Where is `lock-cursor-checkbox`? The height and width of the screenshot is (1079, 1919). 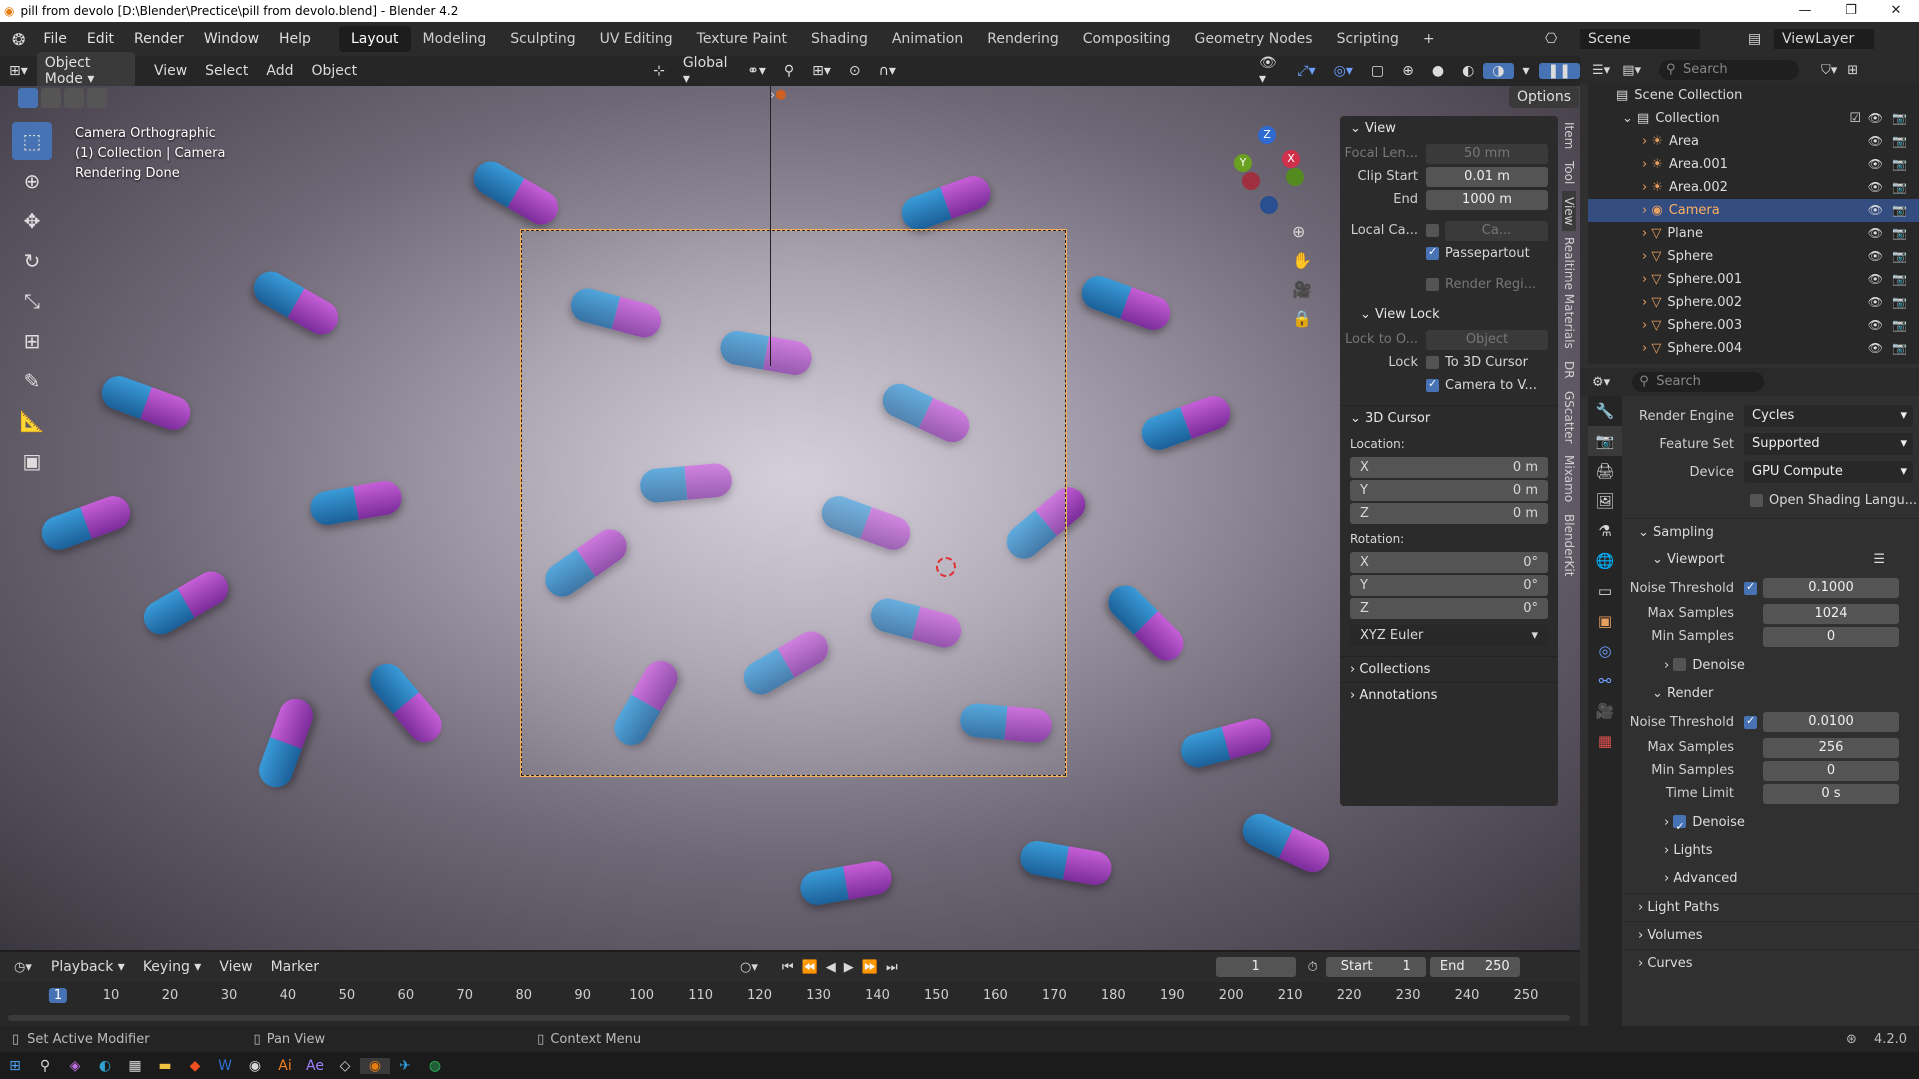
lock-cursor-checkbox is located at coordinates (1432, 362).